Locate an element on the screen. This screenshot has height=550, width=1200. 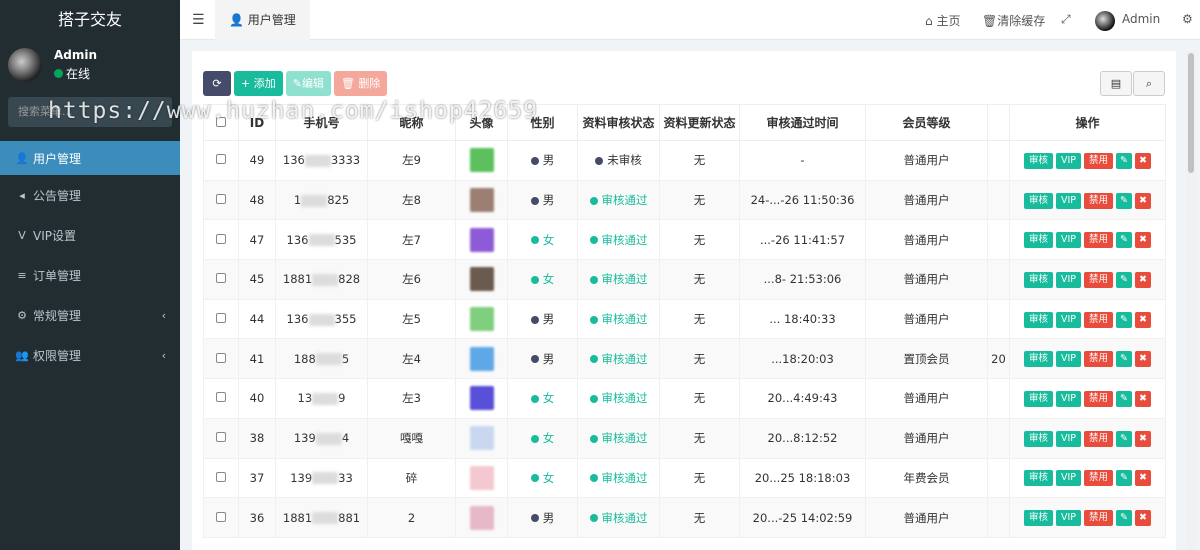
columns-toggle-button: ▤ is located at coordinates (1116, 83).